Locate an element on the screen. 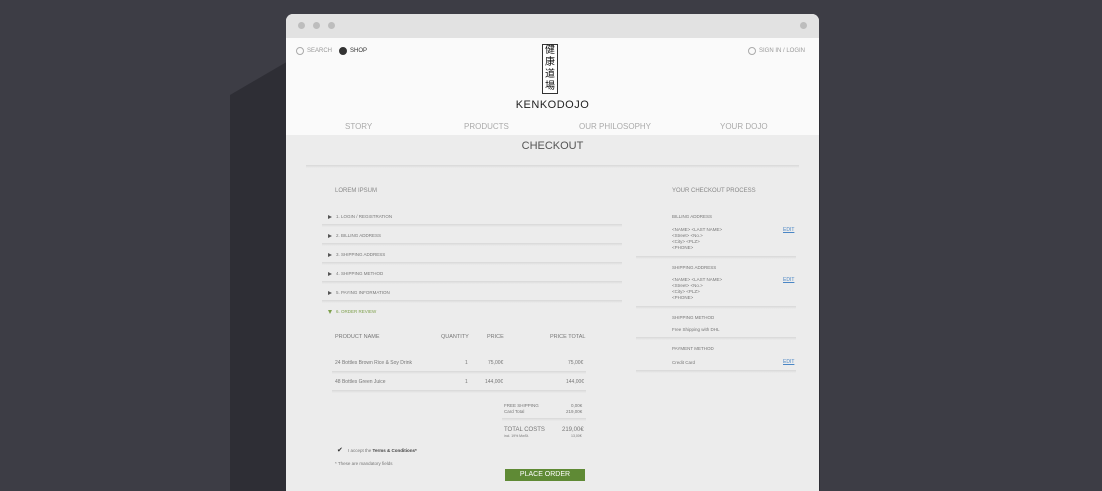 The width and height of the screenshot is (1102, 491). payment-method-value: Credit Card is located at coordinates (684, 362).